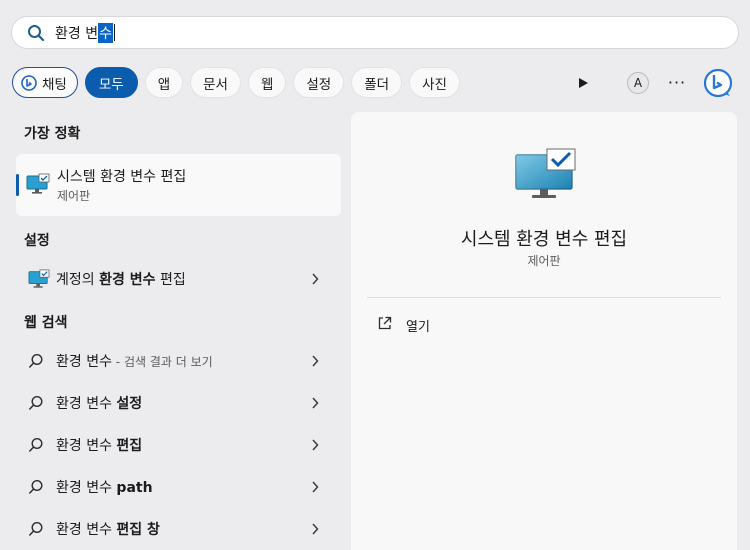 The image size is (750, 550). What do you see at coordinates (111, 82) in the screenshot?
I see `tab-all: 모두` at bounding box center [111, 82].